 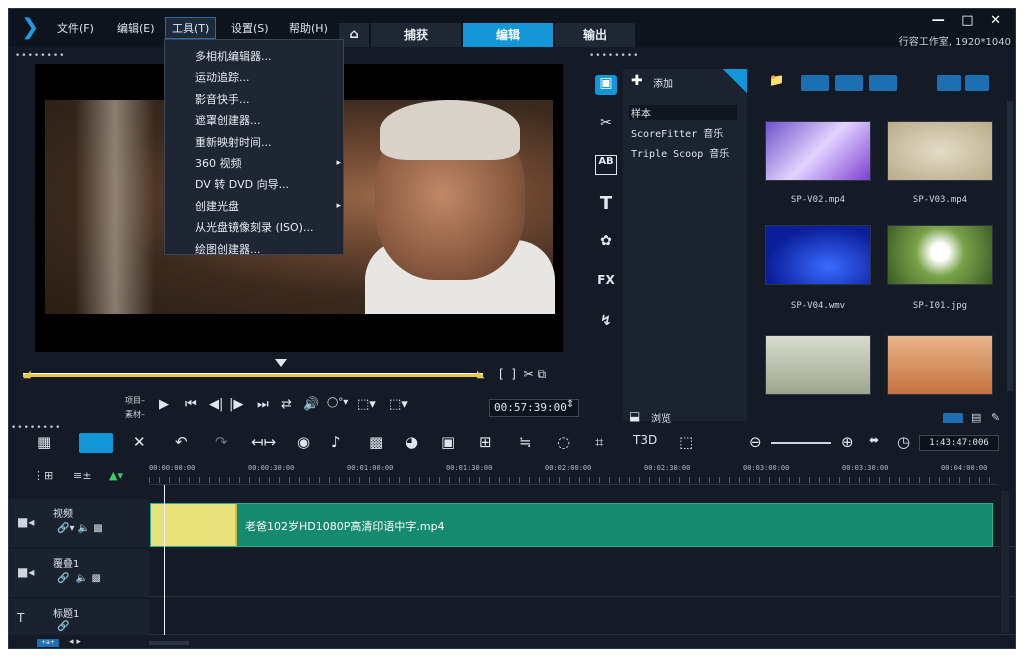 What do you see at coordinates (236, 404) in the screenshot?
I see `next-frame-icon: |▶` at bounding box center [236, 404].